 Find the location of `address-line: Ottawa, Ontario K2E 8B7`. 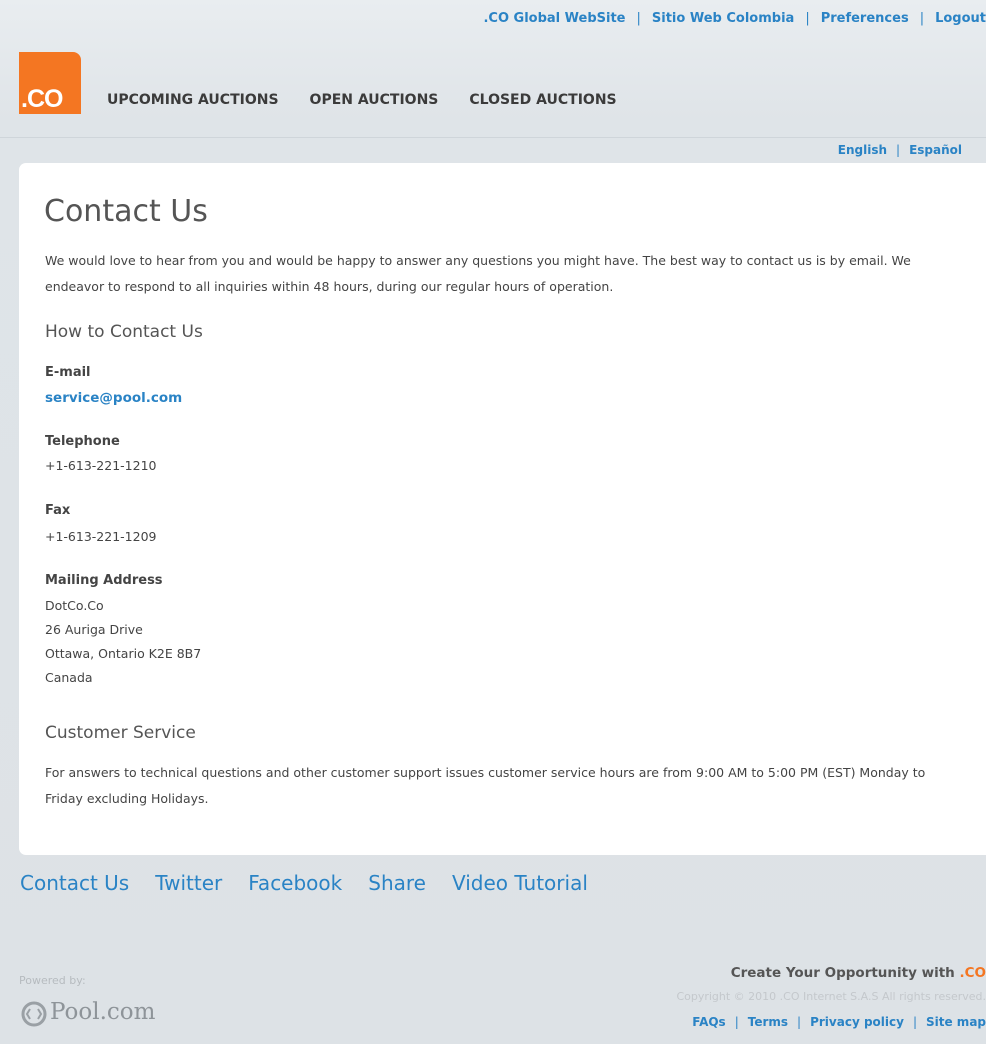

address-line: Ottawa, Ontario K2E 8B7 is located at coordinates (123, 653).